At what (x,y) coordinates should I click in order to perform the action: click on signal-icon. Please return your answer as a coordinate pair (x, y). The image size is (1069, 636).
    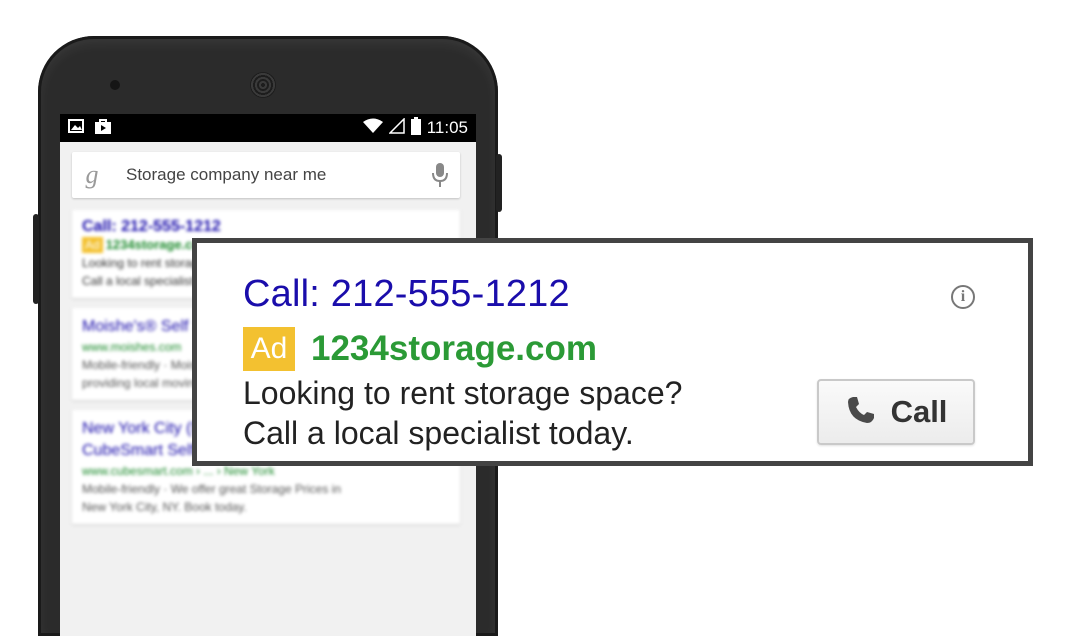
    Looking at the image, I should click on (396, 127).